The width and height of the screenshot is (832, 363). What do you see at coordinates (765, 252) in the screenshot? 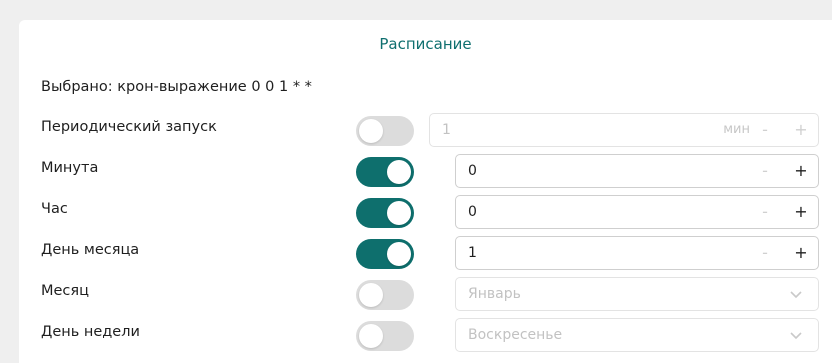
I see `day-of-month-decrement-button: -` at bounding box center [765, 252].